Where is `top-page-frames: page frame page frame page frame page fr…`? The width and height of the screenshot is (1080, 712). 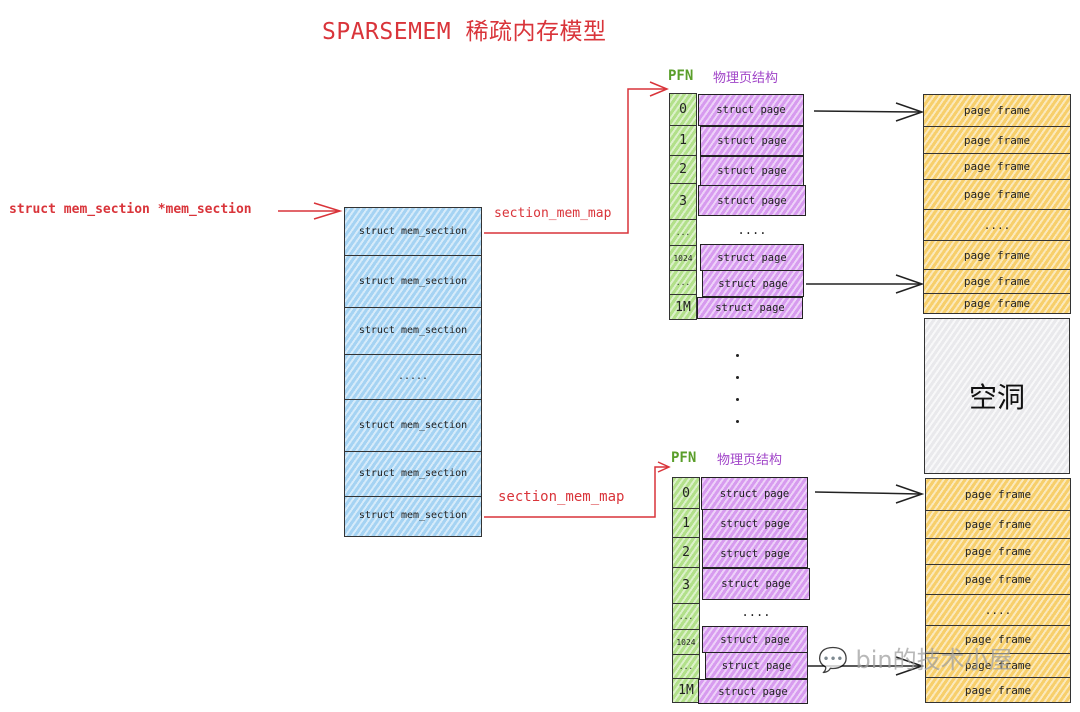
top-page-frames: page frame page frame page frame page fr… is located at coordinates (997, 204).